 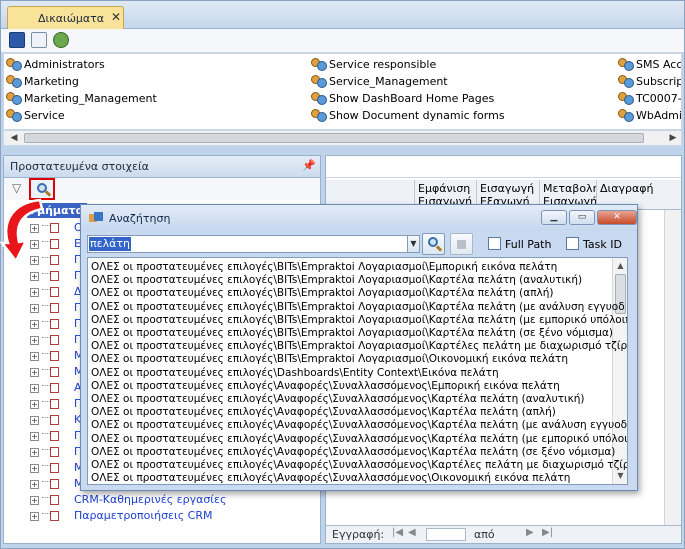 What do you see at coordinates (602, 244) in the screenshot?
I see `task-id-label: Task ID` at bounding box center [602, 244].